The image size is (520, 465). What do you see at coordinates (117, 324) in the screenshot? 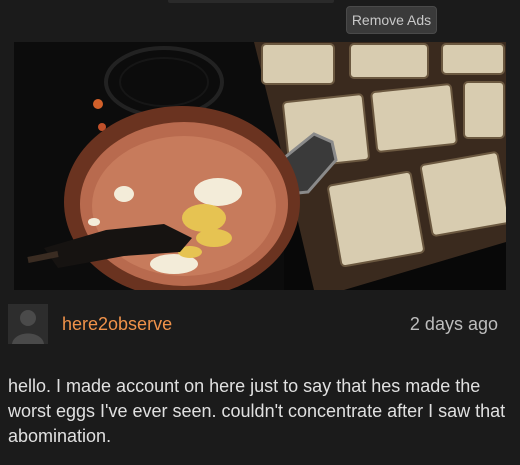
I see `comment-username: here2observe` at bounding box center [117, 324].